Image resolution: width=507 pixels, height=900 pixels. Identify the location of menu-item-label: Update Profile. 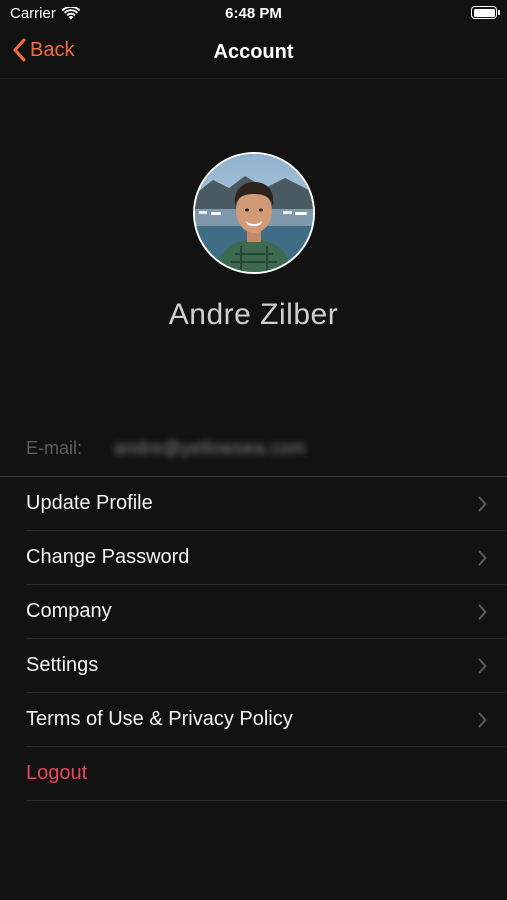
(89, 503).